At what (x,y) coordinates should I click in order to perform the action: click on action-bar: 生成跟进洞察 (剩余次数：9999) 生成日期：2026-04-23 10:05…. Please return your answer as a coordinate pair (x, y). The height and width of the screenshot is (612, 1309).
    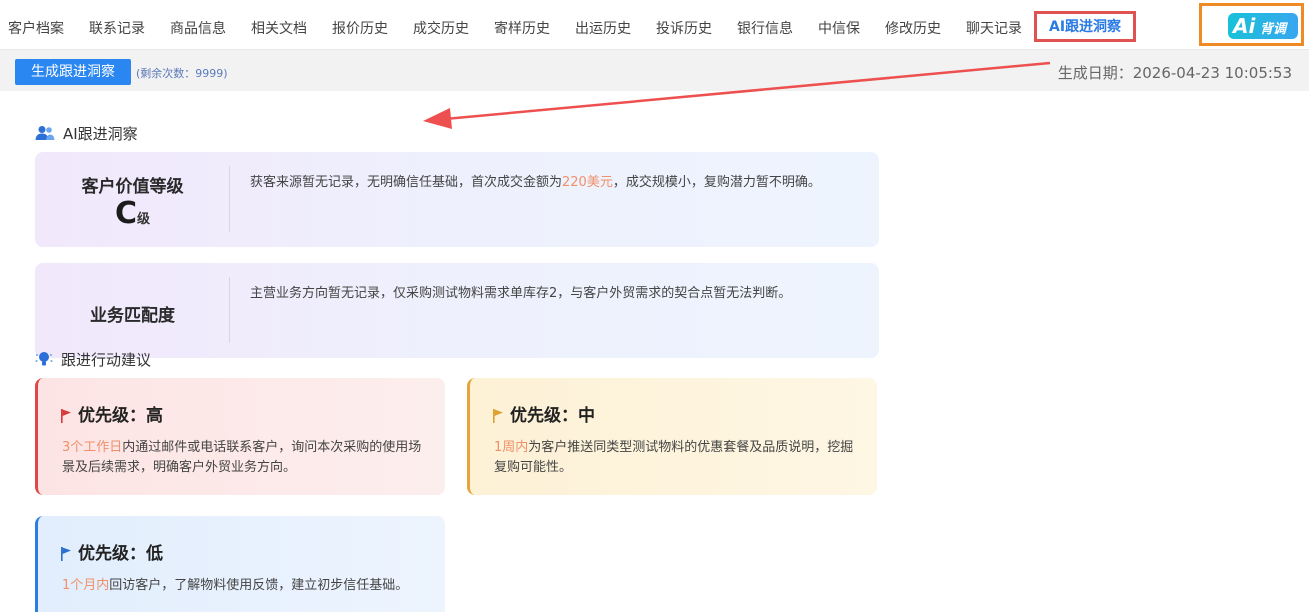
    Looking at the image, I should click on (654, 70).